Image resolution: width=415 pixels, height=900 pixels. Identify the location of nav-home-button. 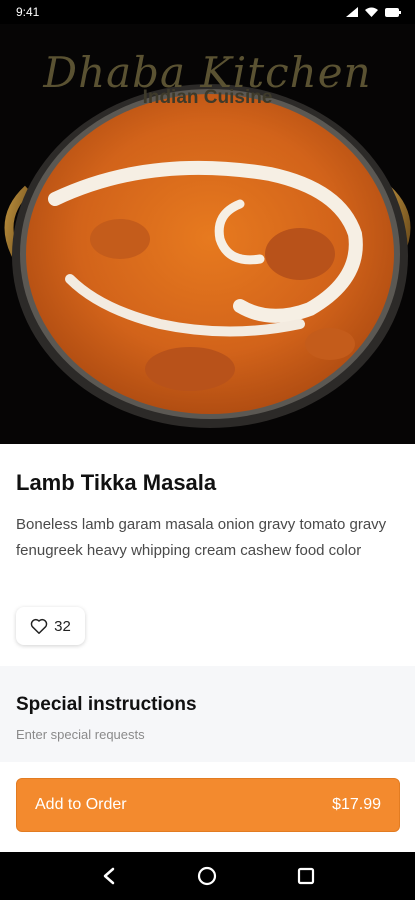
(207, 876).